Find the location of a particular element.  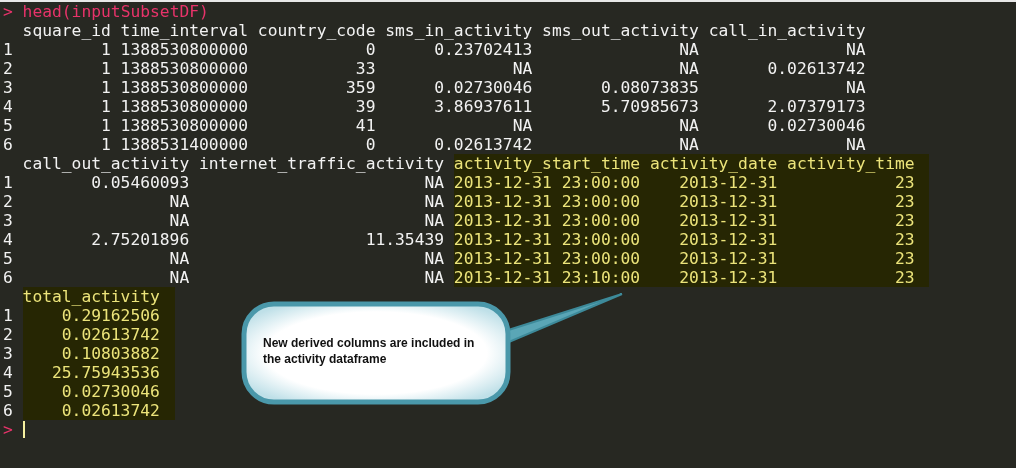

table-cell-text: 0.10803882 is located at coordinates (110, 353).